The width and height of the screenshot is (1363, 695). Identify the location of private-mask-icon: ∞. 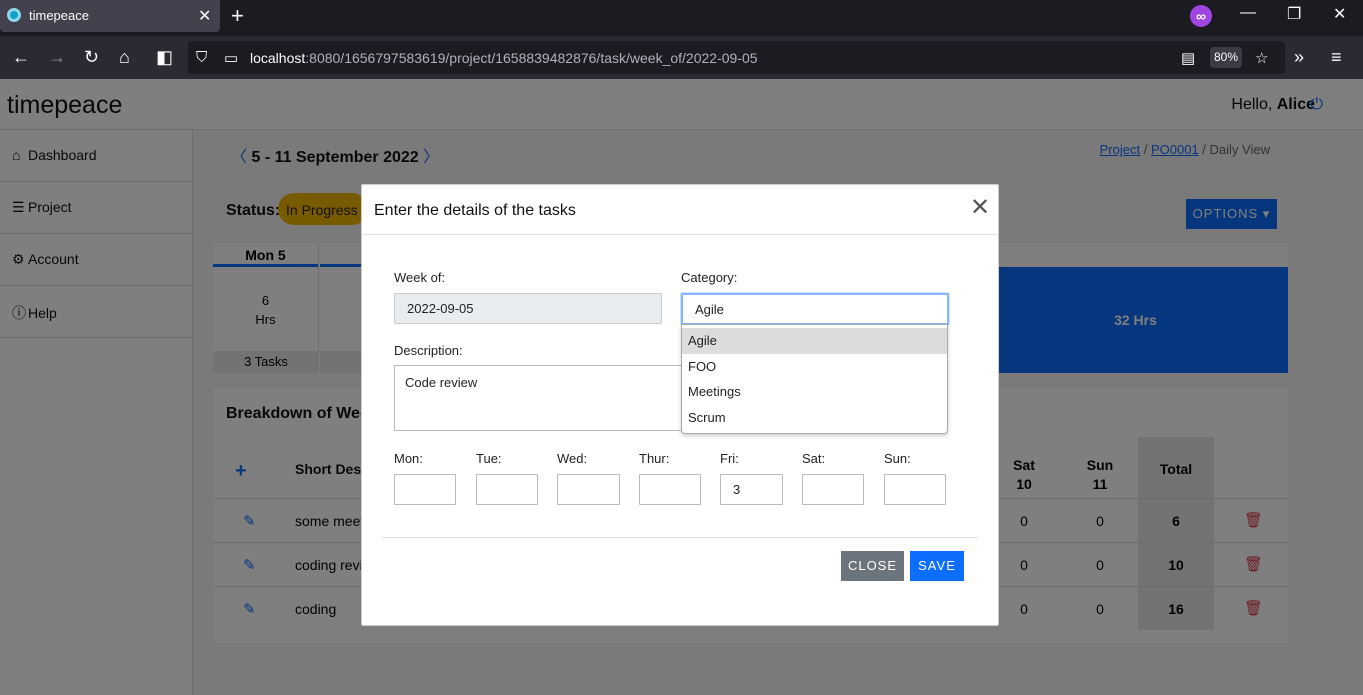
(1201, 16).